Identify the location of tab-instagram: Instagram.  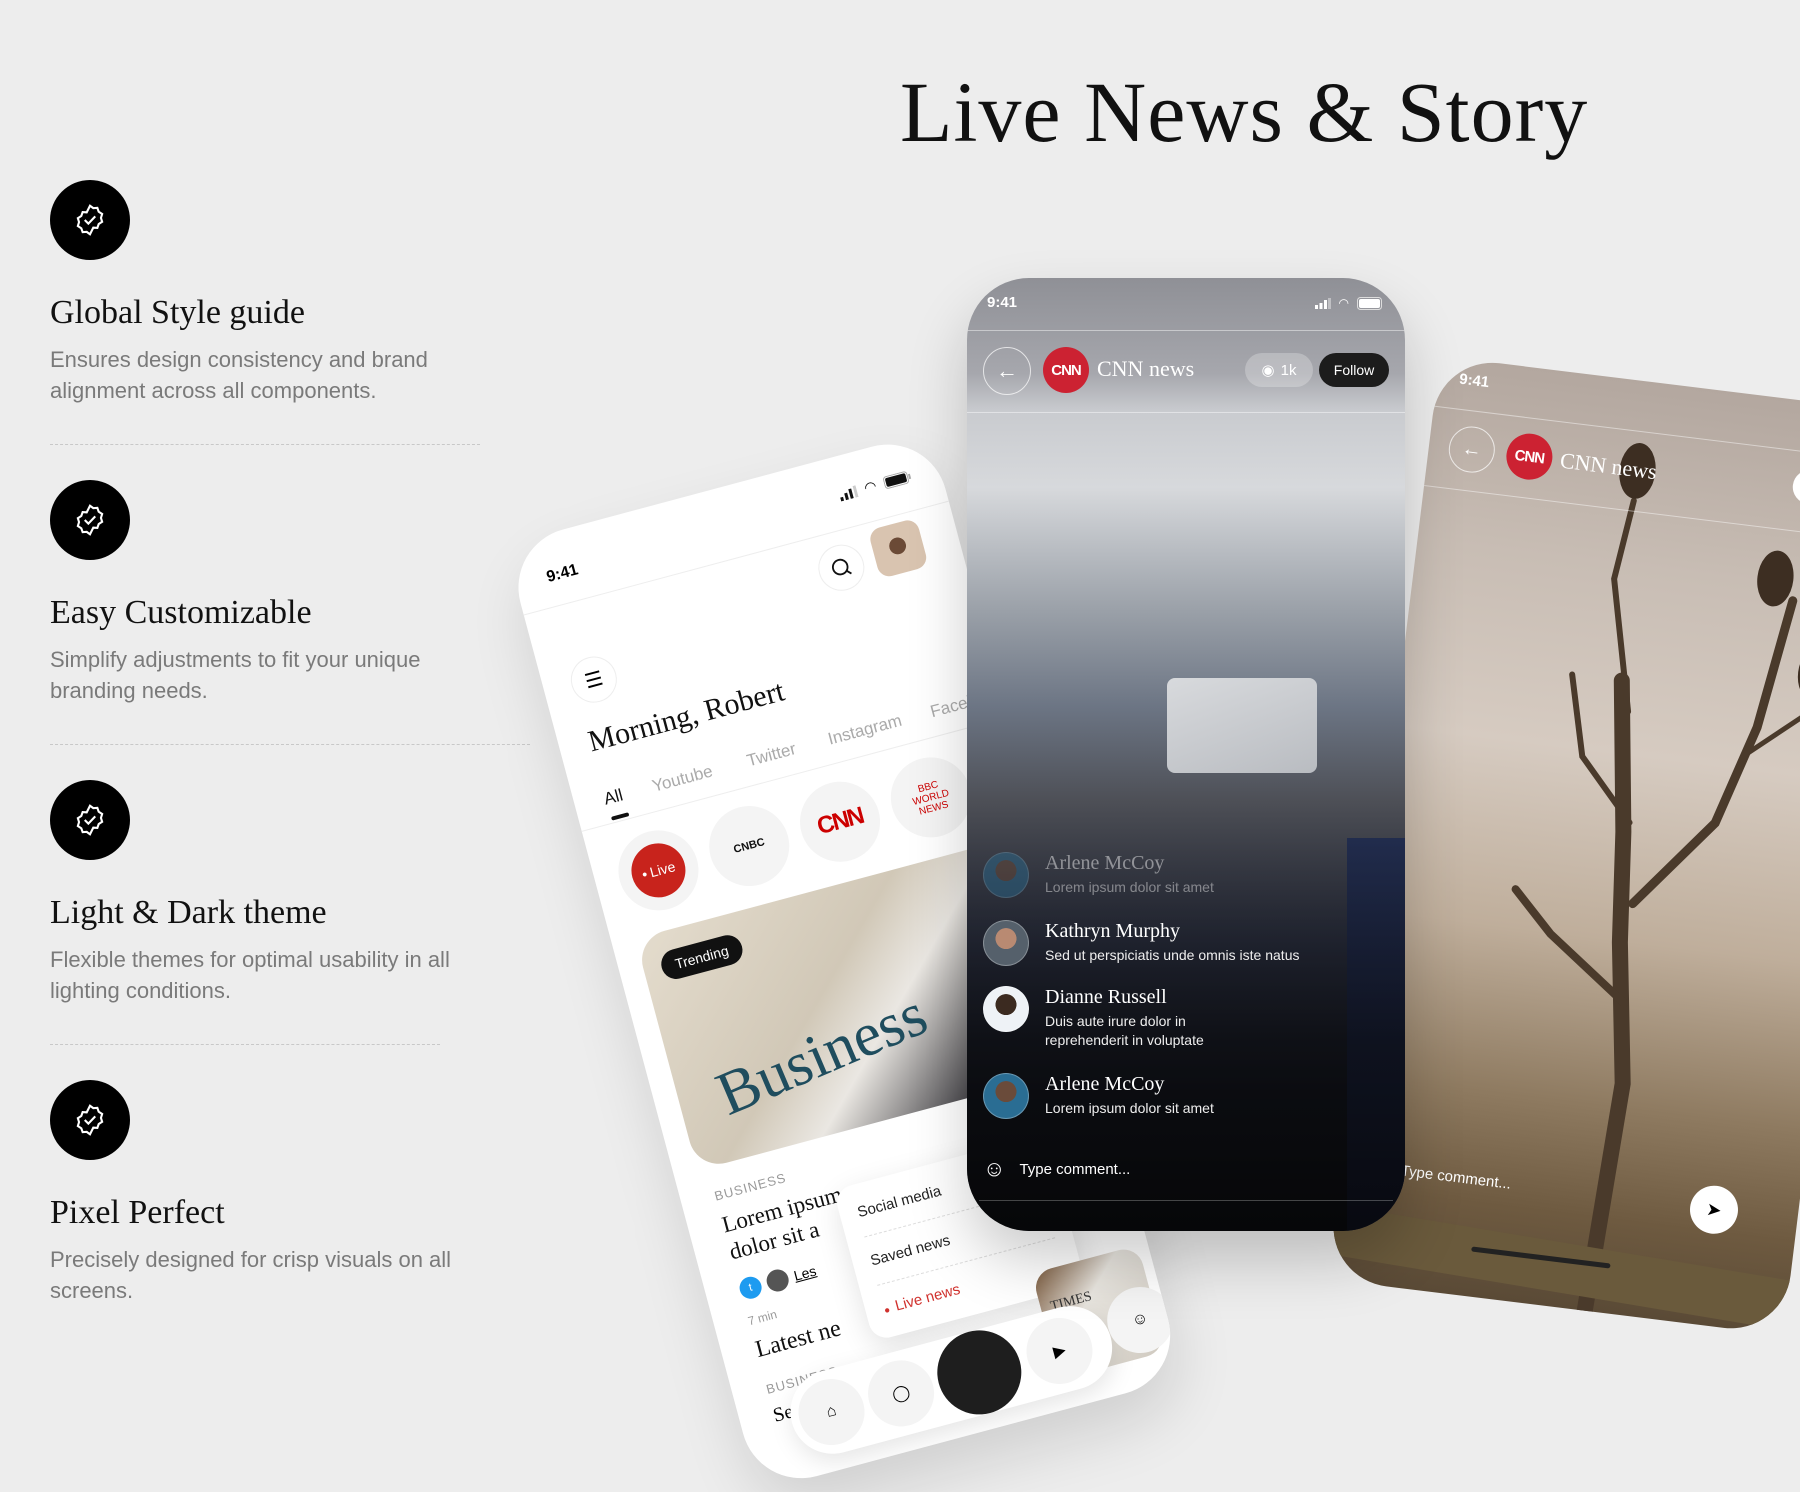
(865, 730).